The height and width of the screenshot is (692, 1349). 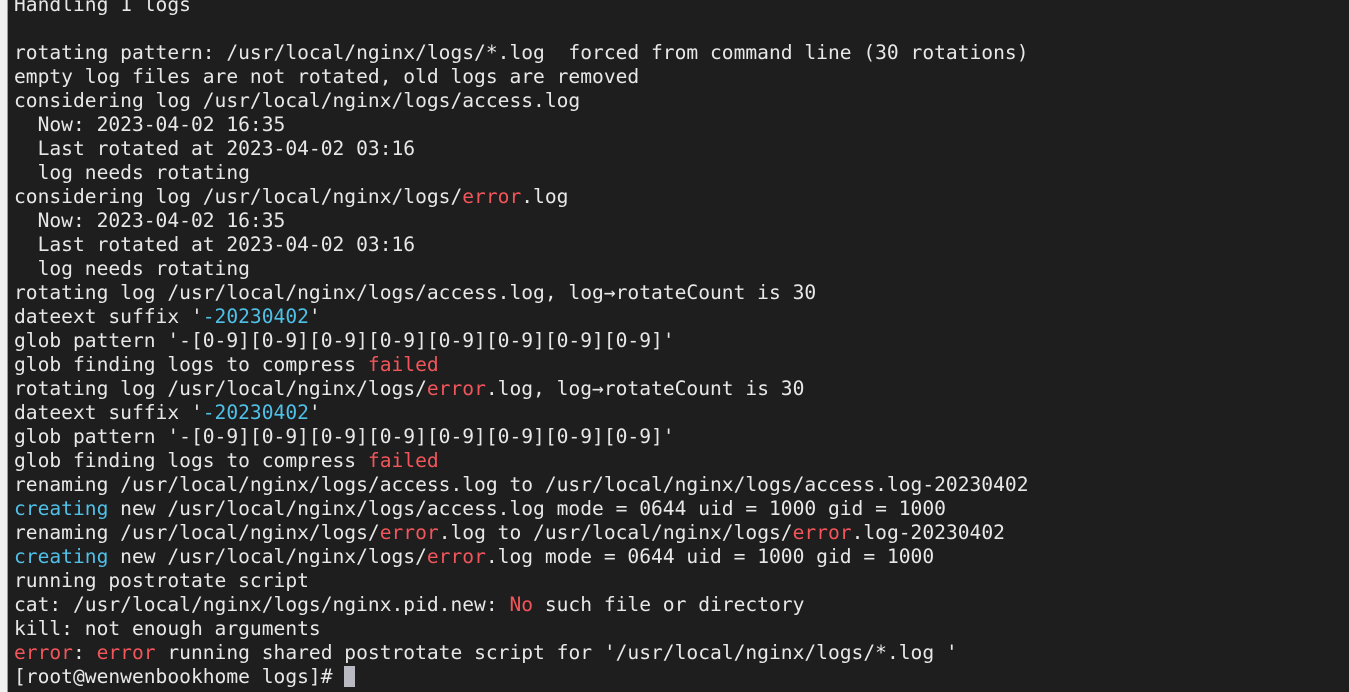 What do you see at coordinates (161, 580) in the screenshot?
I see `text-segment: running postrotate script` at bounding box center [161, 580].